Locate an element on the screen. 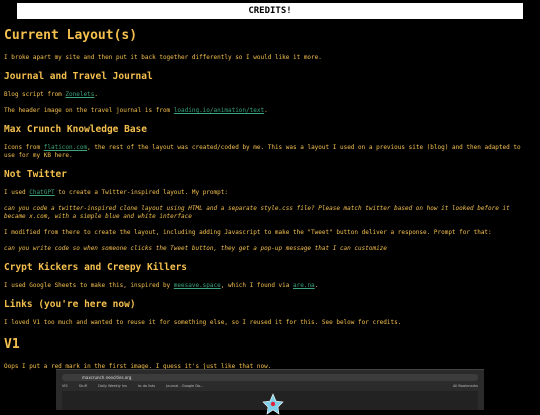 The width and height of the screenshot is (540, 415). bookmark-item: All Bookmarks is located at coordinates (465, 386).